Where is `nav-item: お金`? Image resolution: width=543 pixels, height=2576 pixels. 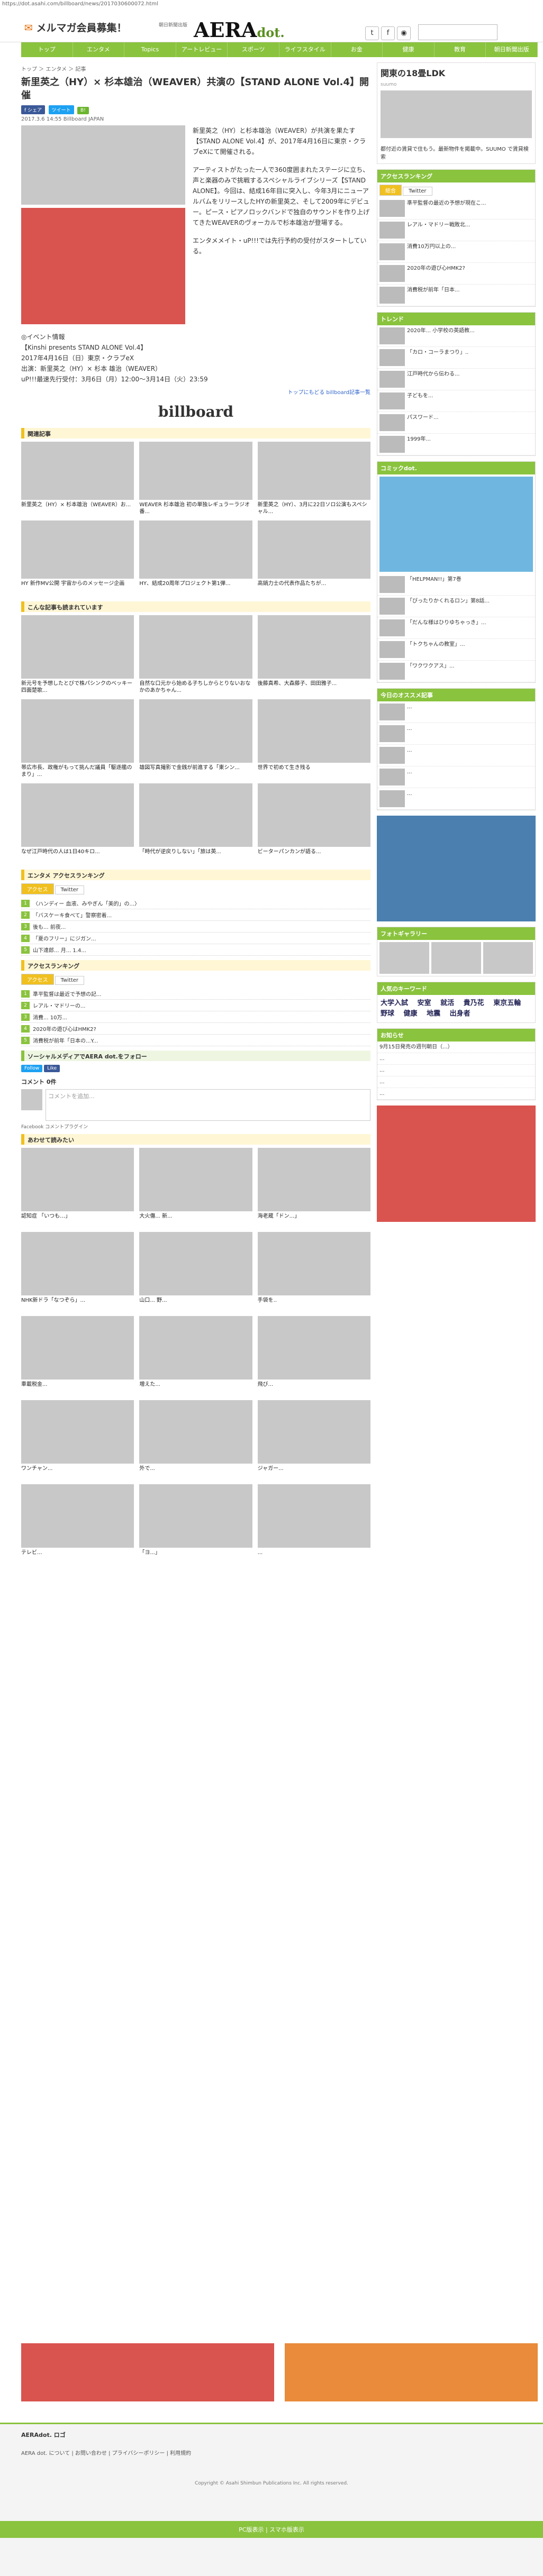
nav-item: お金 is located at coordinates (357, 50).